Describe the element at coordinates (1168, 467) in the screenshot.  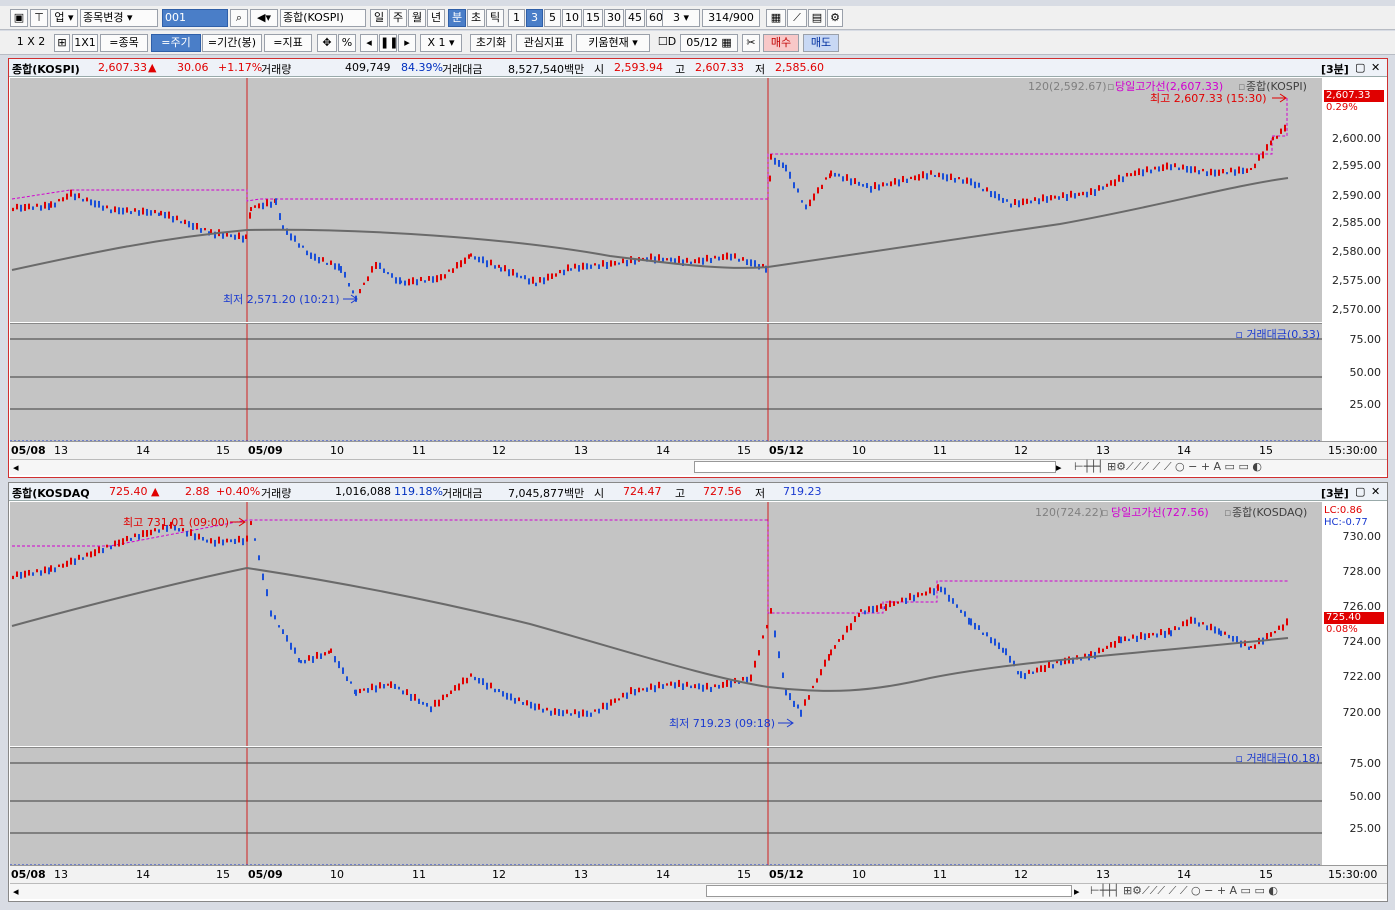
I see `kospi-chart-tools: ⊢┼┼┤ ⊞⚙⟋⟋⟋ ⟋ ⟋ ○ − + A ▭ ▭ ◐` at that location.